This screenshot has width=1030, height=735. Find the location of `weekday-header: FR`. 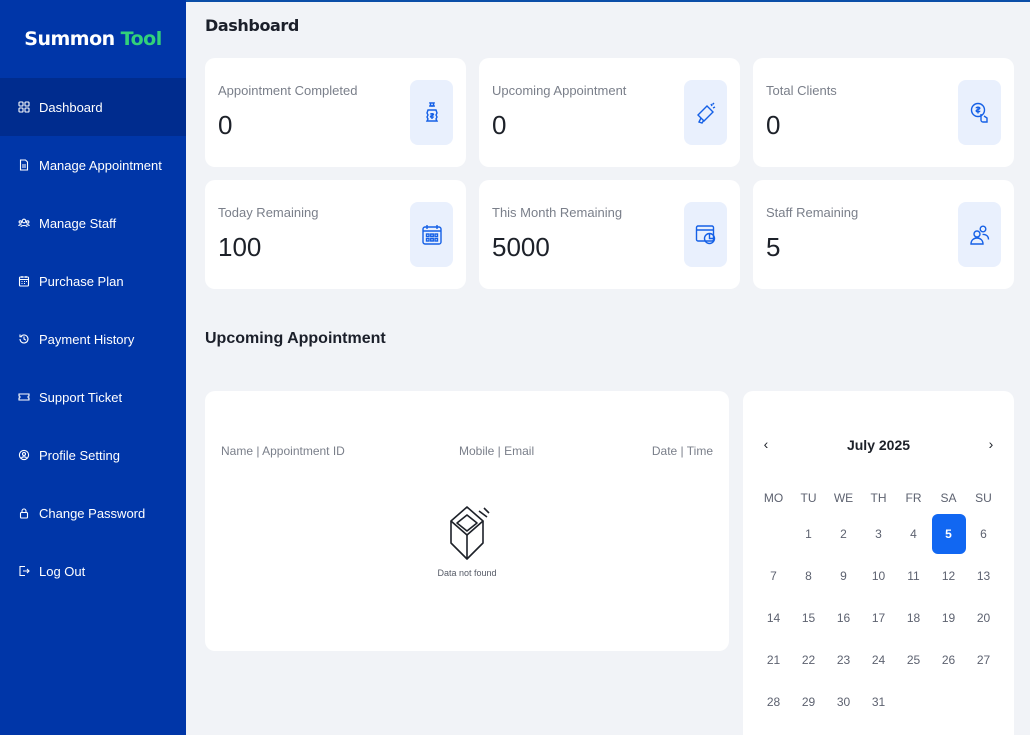

weekday-header: FR is located at coordinates (913, 498).